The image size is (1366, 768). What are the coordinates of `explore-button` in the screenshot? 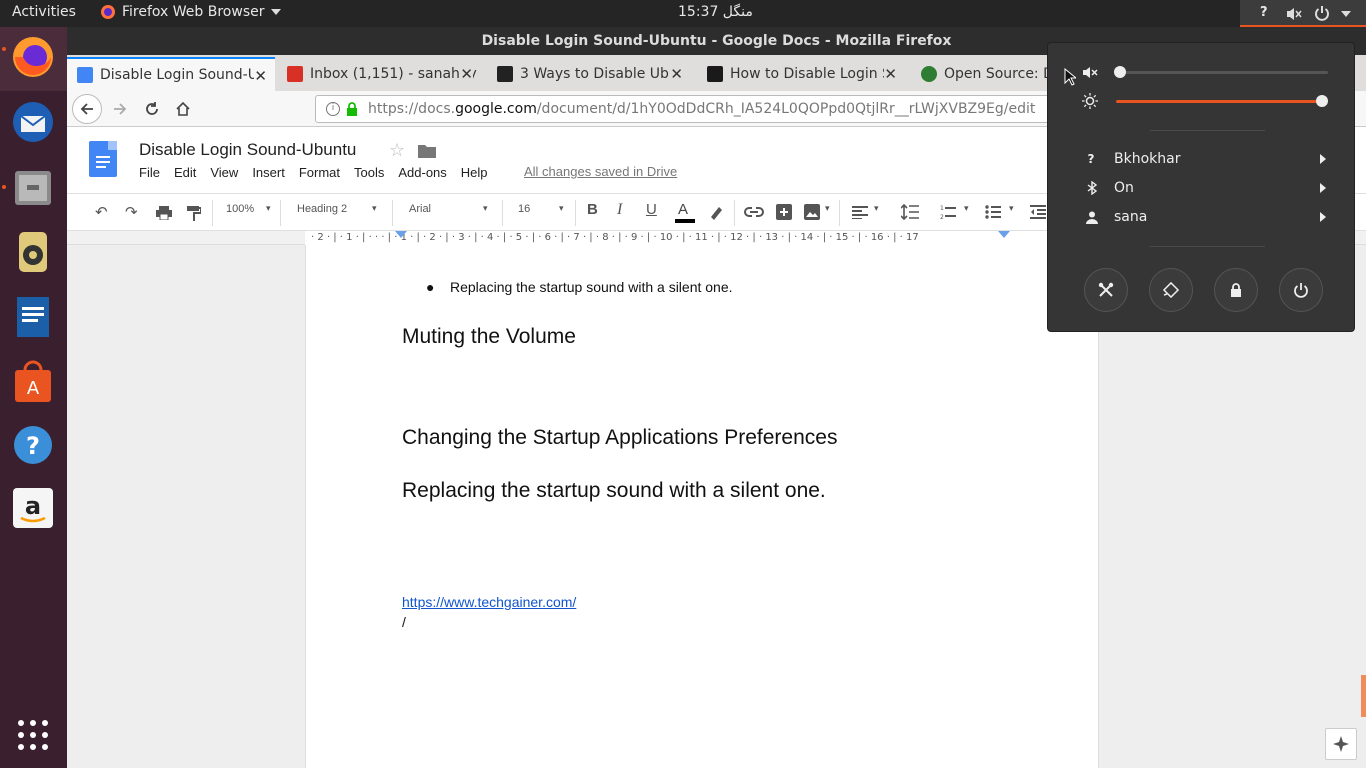 It's located at (1341, 744).